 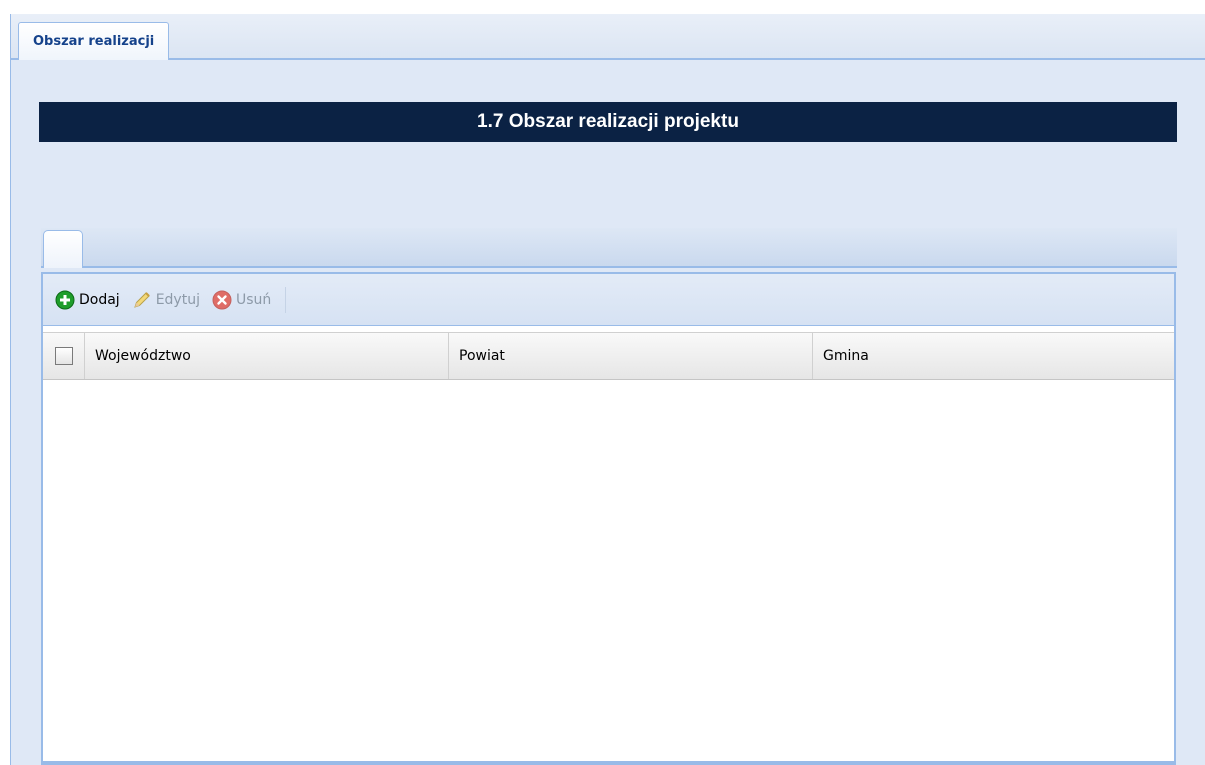 I want to click on column-header-label: Powiat, so click(x=482, y=356).